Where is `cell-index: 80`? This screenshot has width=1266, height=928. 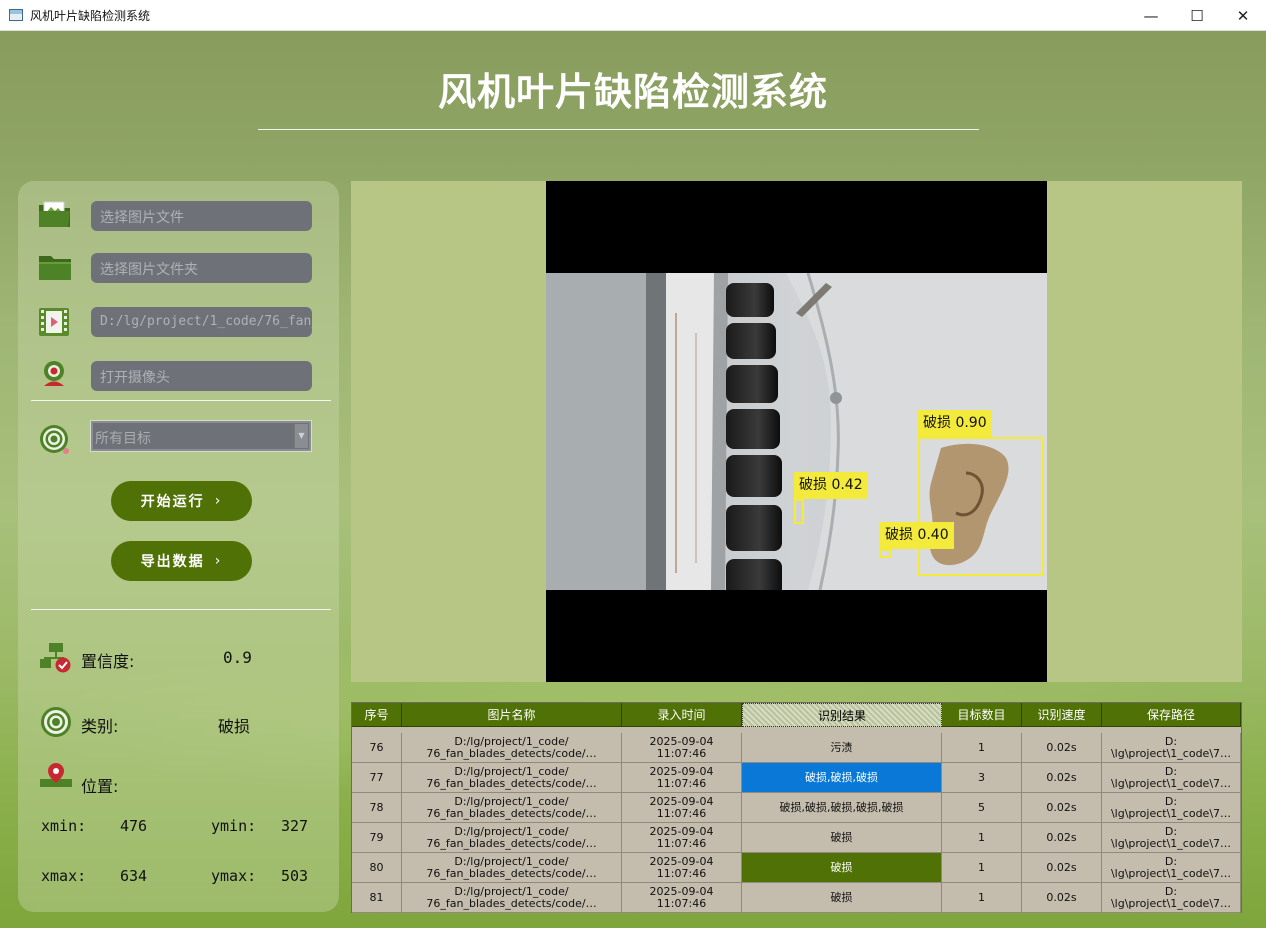
cell-index: 80 is located at coordinates (377, 867).